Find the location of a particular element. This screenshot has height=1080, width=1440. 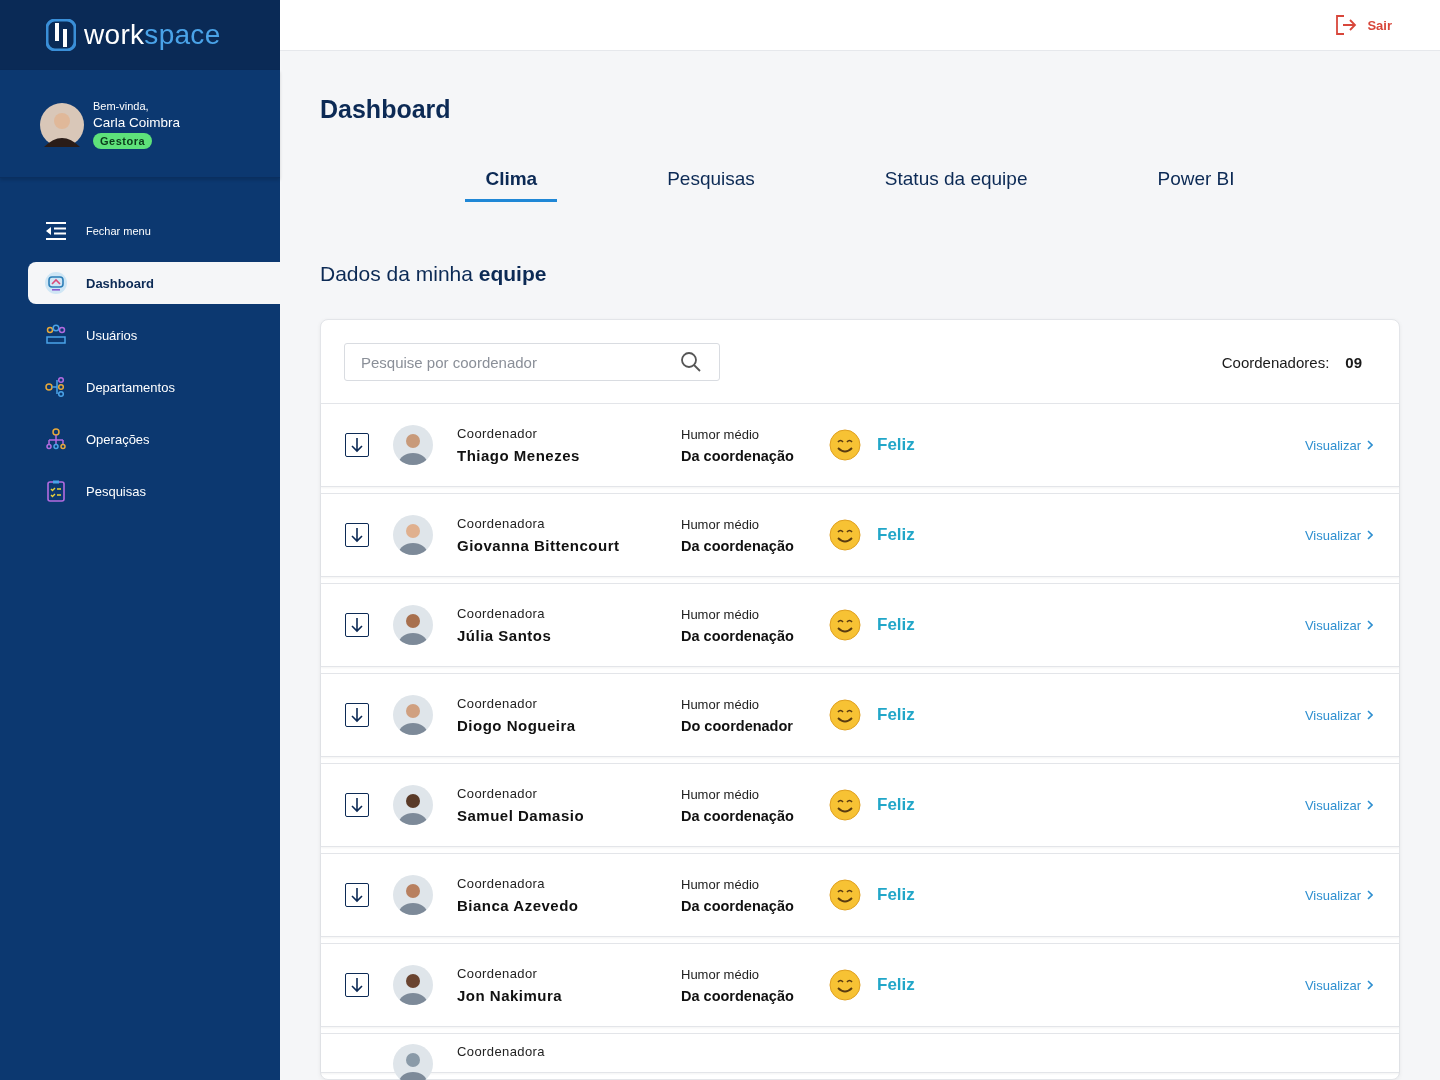

coordinator-name: Giovanna Bittencourt is located at coordinates (539, 545).